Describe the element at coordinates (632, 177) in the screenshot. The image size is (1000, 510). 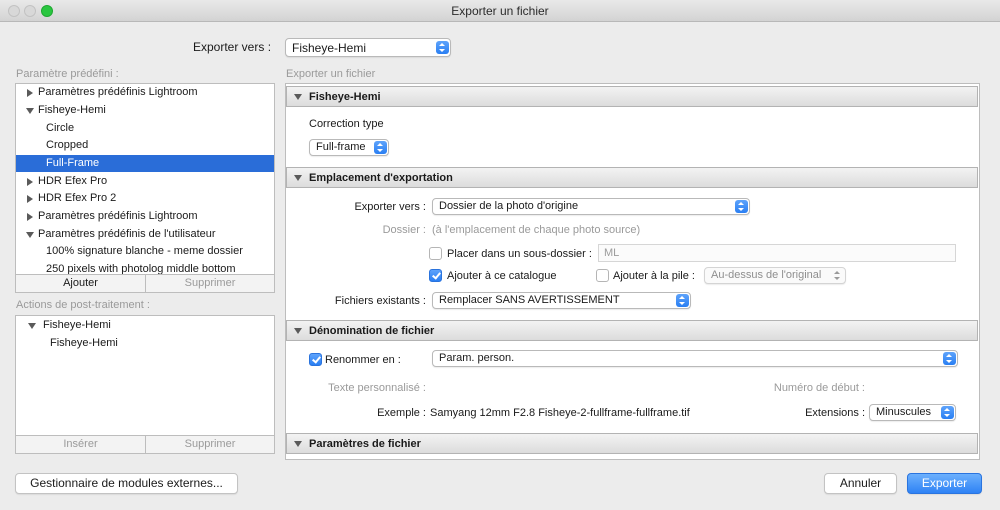
I see `export-location-section-header: Emplacement d'exportation` at that location.